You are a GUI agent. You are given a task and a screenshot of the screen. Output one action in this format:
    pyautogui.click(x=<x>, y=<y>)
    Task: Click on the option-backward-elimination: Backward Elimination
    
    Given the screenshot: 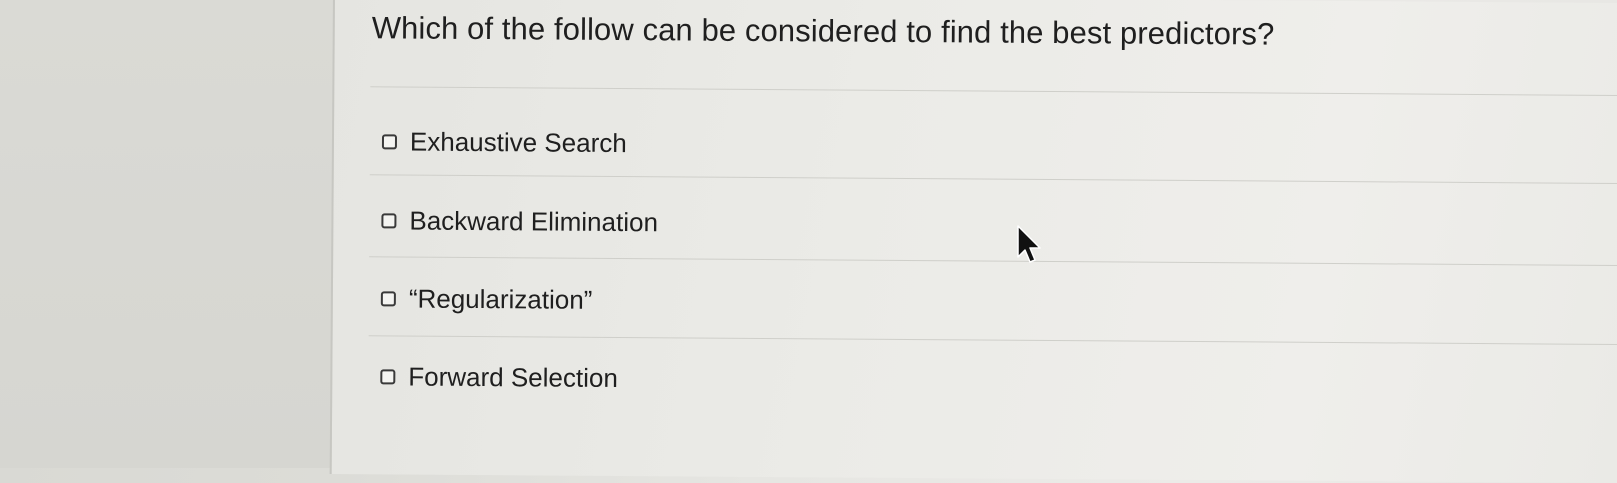 What is the action you would take?
    pyautogui.click(x=519, y=221)
    